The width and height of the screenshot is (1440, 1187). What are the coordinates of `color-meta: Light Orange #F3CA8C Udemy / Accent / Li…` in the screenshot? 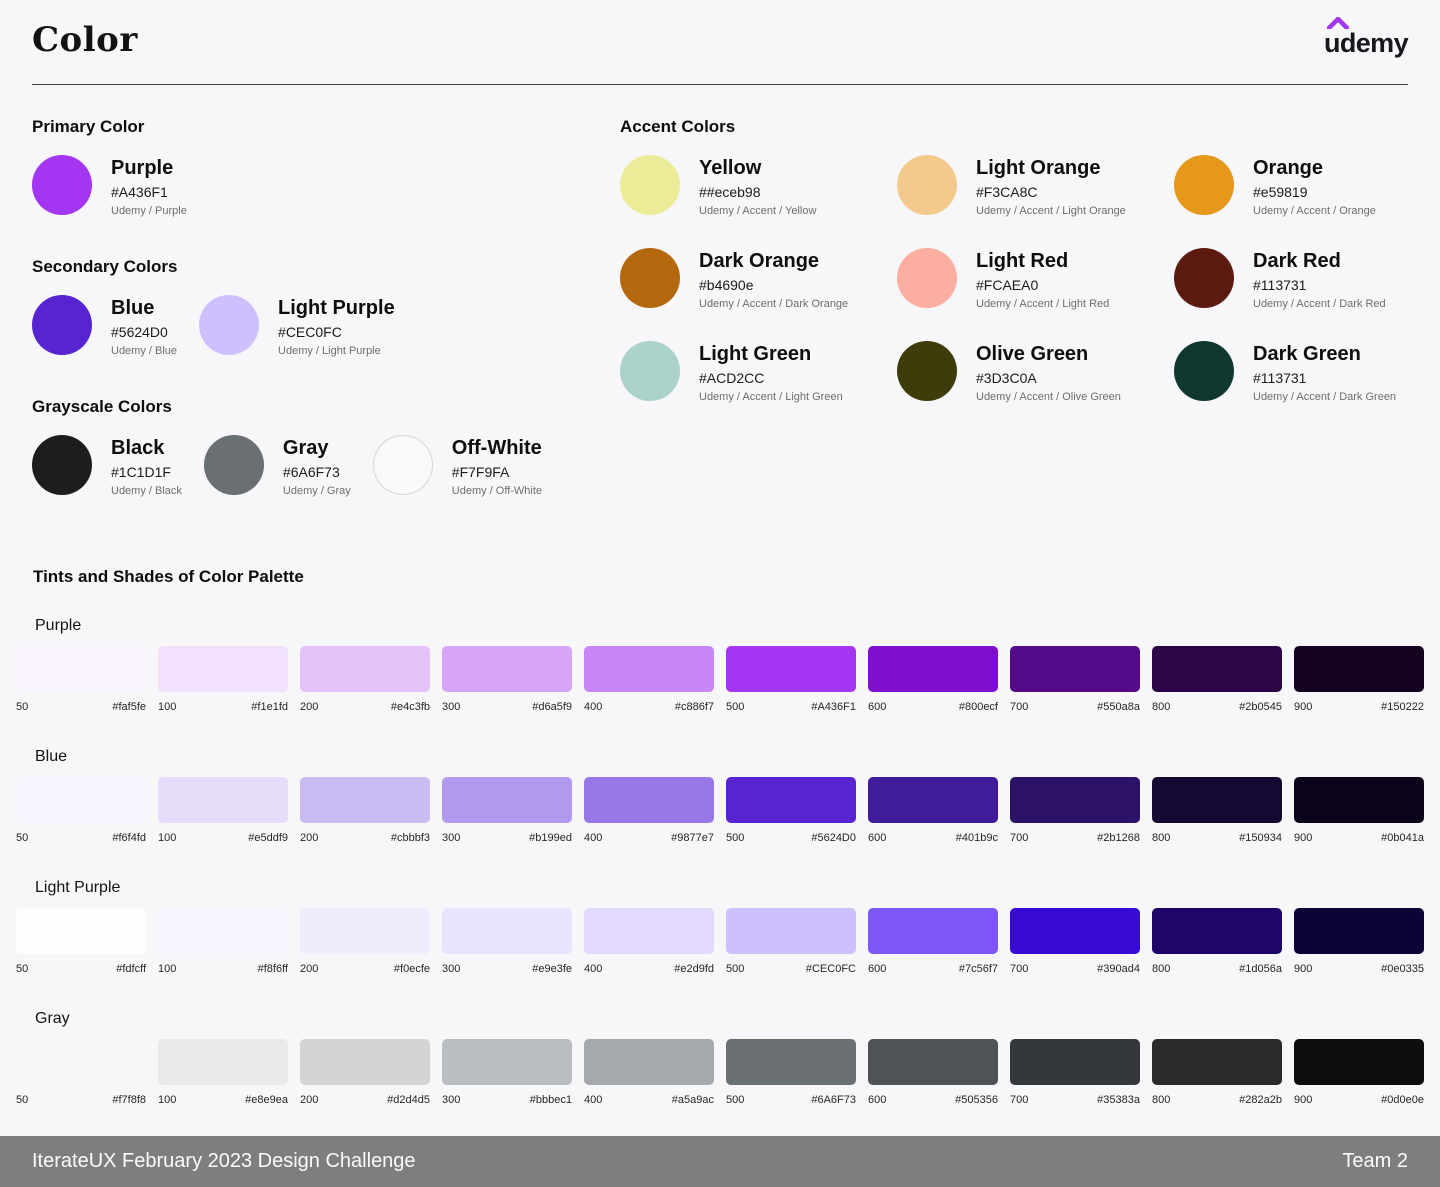 It's located at (1051, 186).